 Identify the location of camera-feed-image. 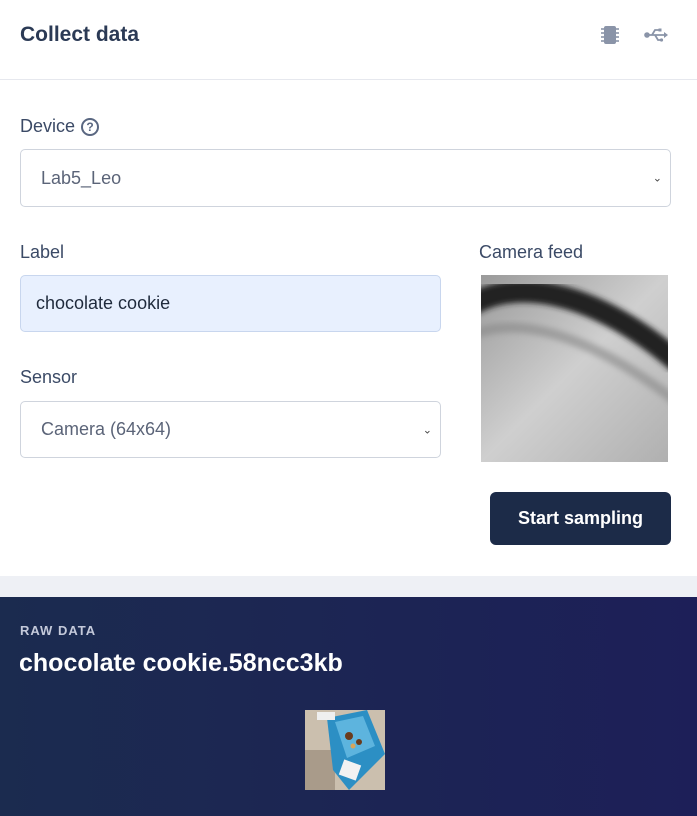
(574, 368).